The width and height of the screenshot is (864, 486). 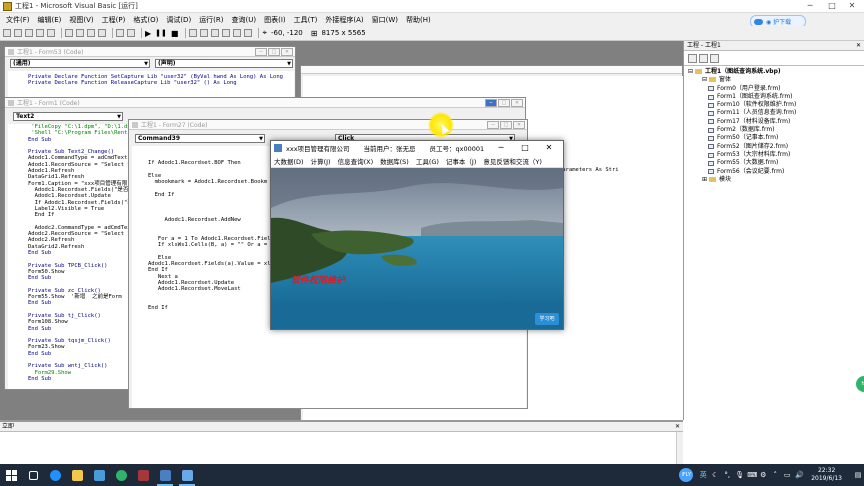 What do you see at coordinates (763, 475) in the screenshot?
I see `settings-icon: ⚙` at bounding box center [763, 475].